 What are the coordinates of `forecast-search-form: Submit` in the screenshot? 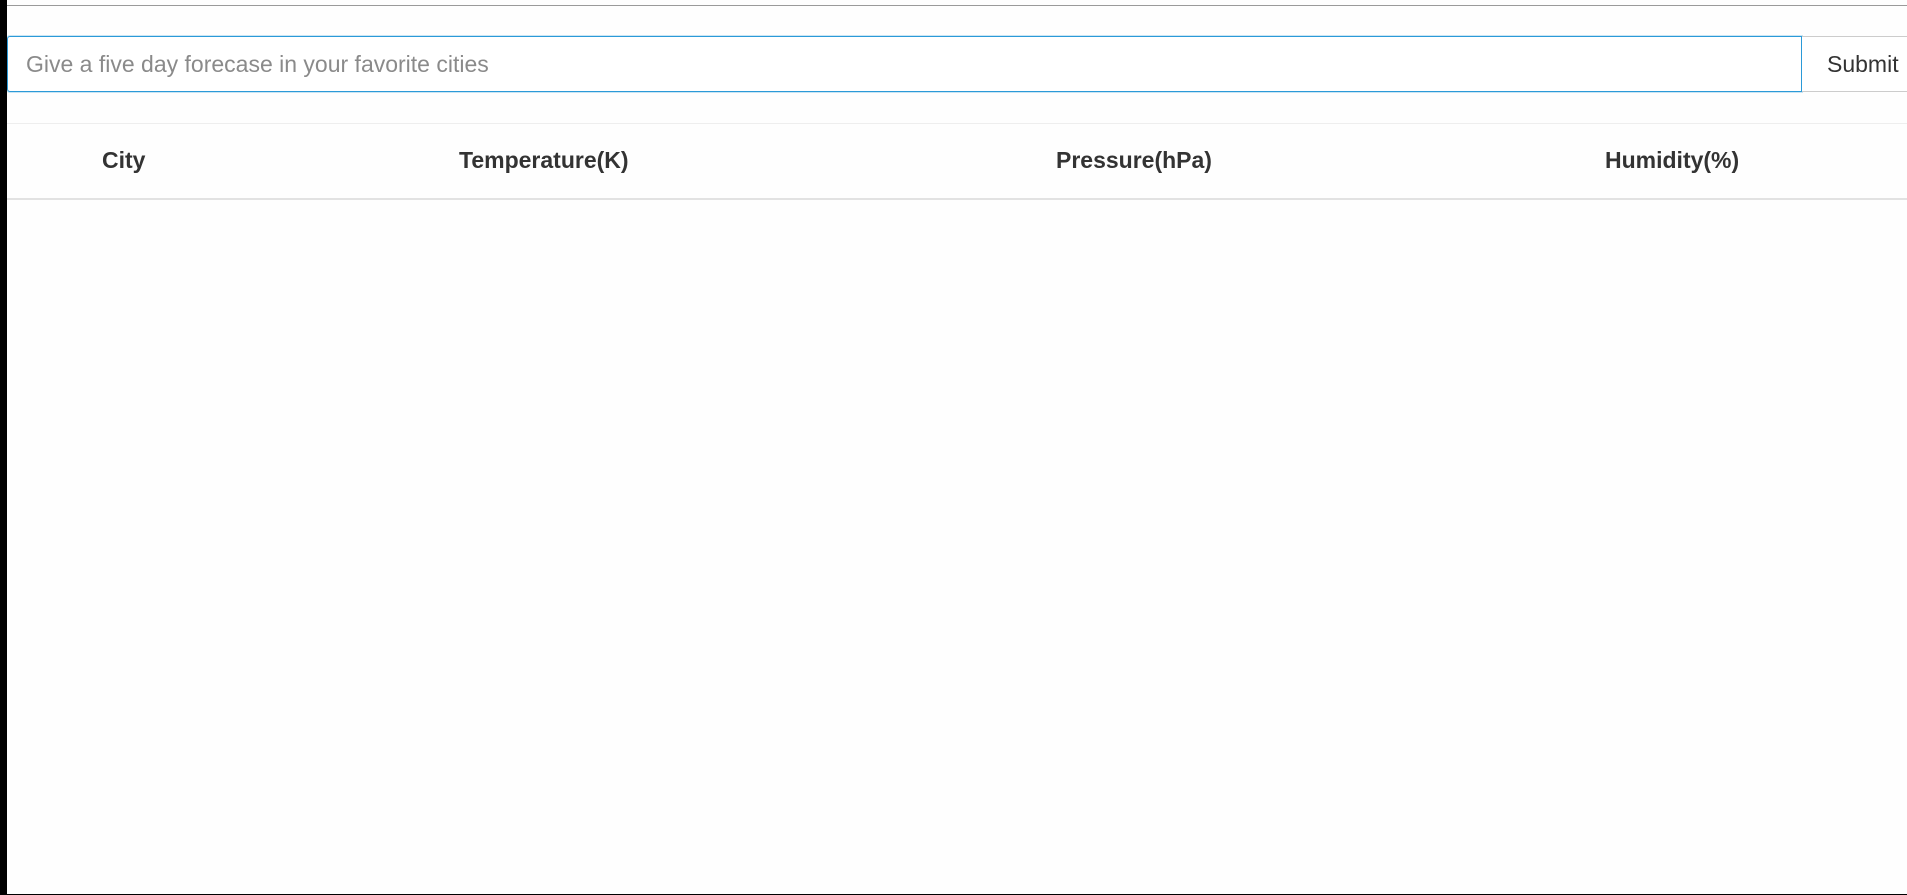 It's located at (957, 64).